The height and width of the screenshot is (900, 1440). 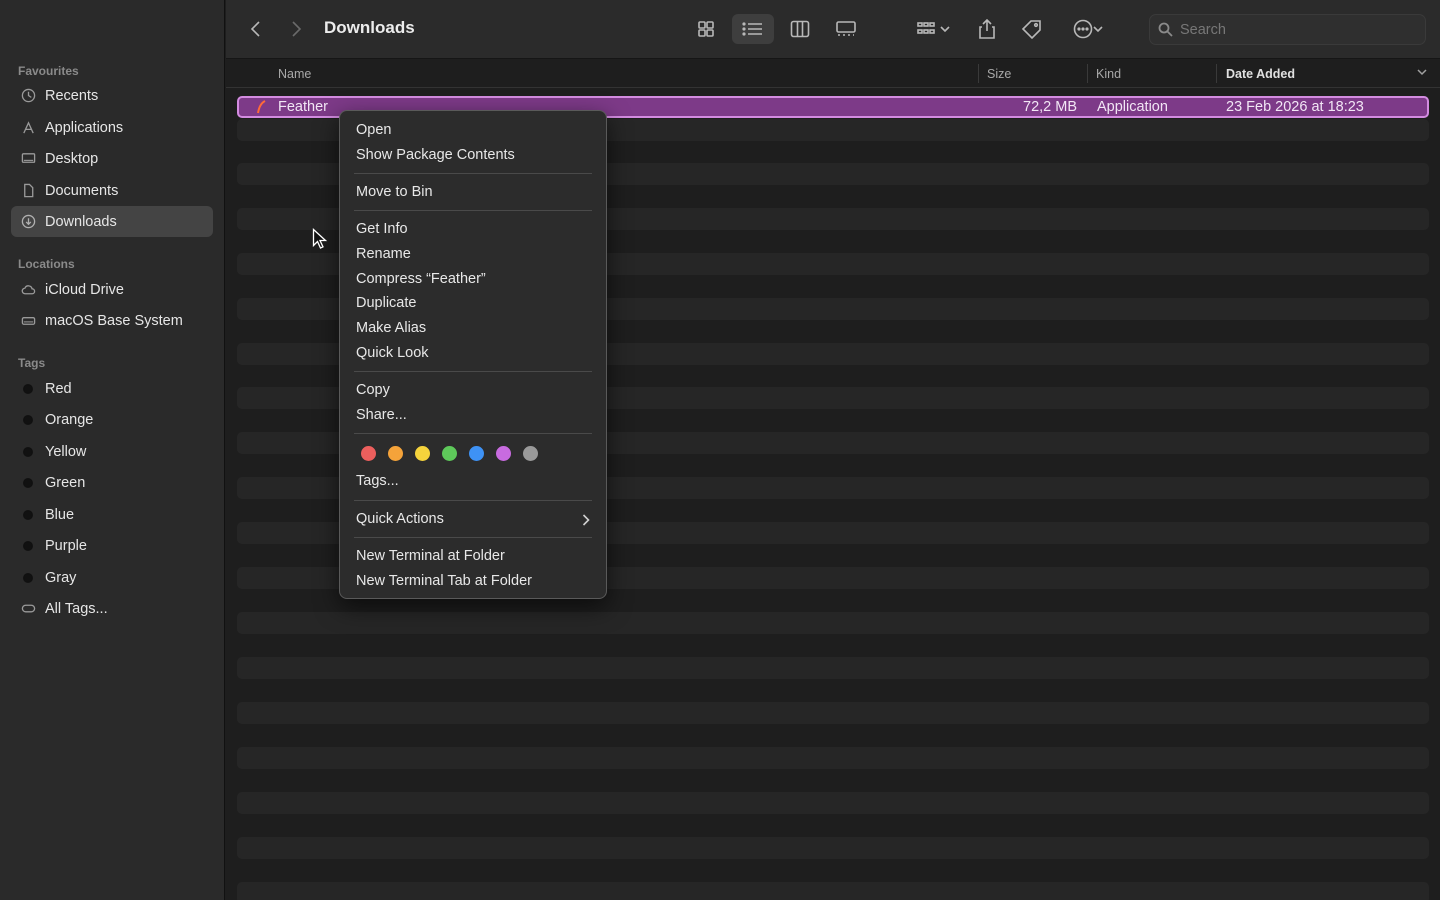 What do you see at coordinates (530, 453) in the screenshot?
I see `tag-color-gray` at bounding box center [530, 453].